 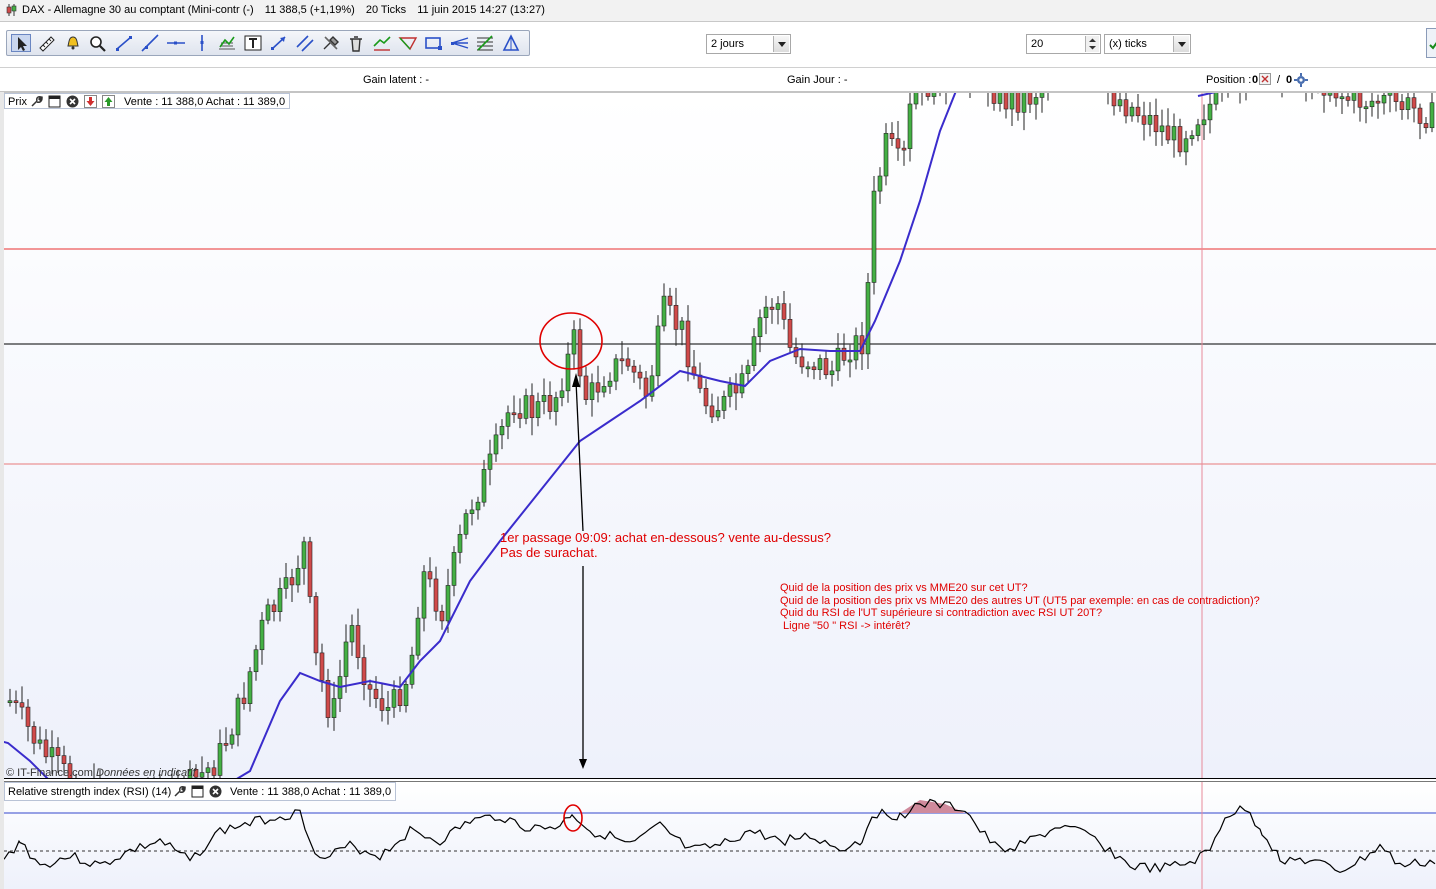 What do you see at coordinates (279, 43) in the screenshot?
I see `arrow-line-icon` at bounding box center [279, 43].